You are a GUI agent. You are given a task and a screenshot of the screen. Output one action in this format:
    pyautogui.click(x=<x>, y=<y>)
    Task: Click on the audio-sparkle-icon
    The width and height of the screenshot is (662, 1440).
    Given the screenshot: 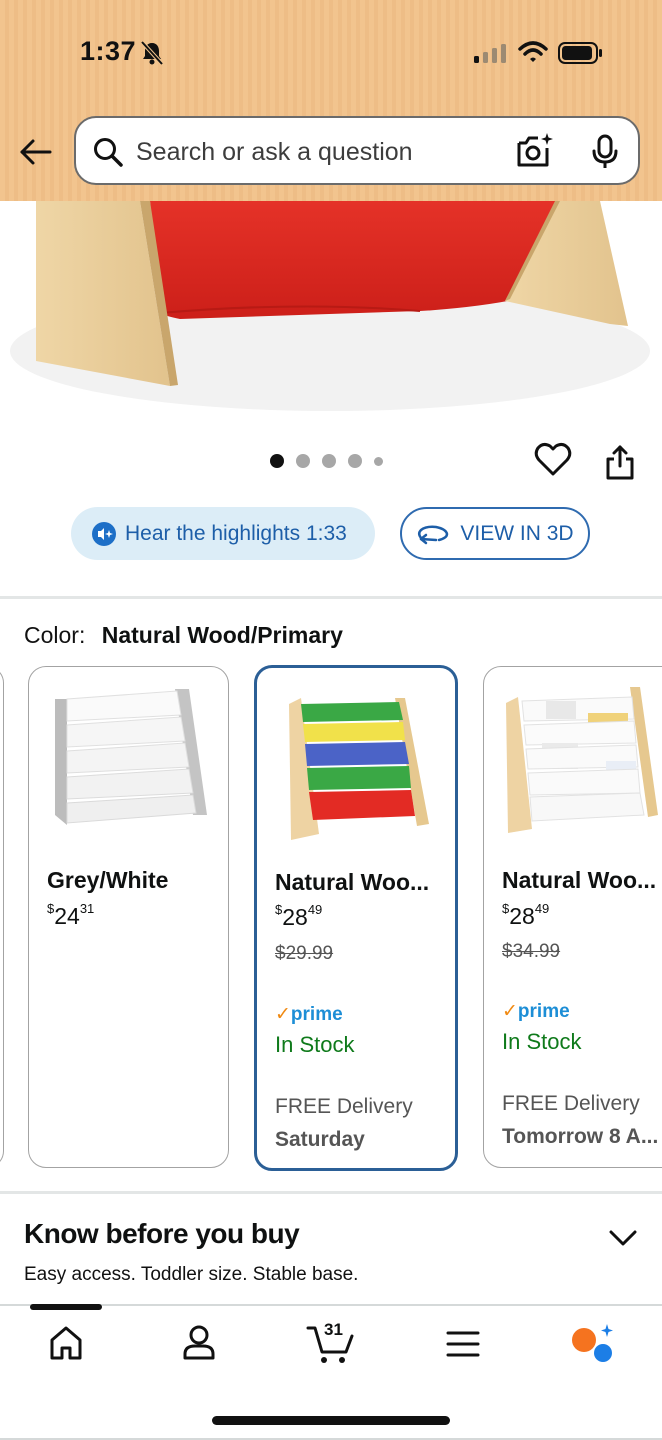 What is the action you would take?
    pyautogui.click(x=104, y=533)
    